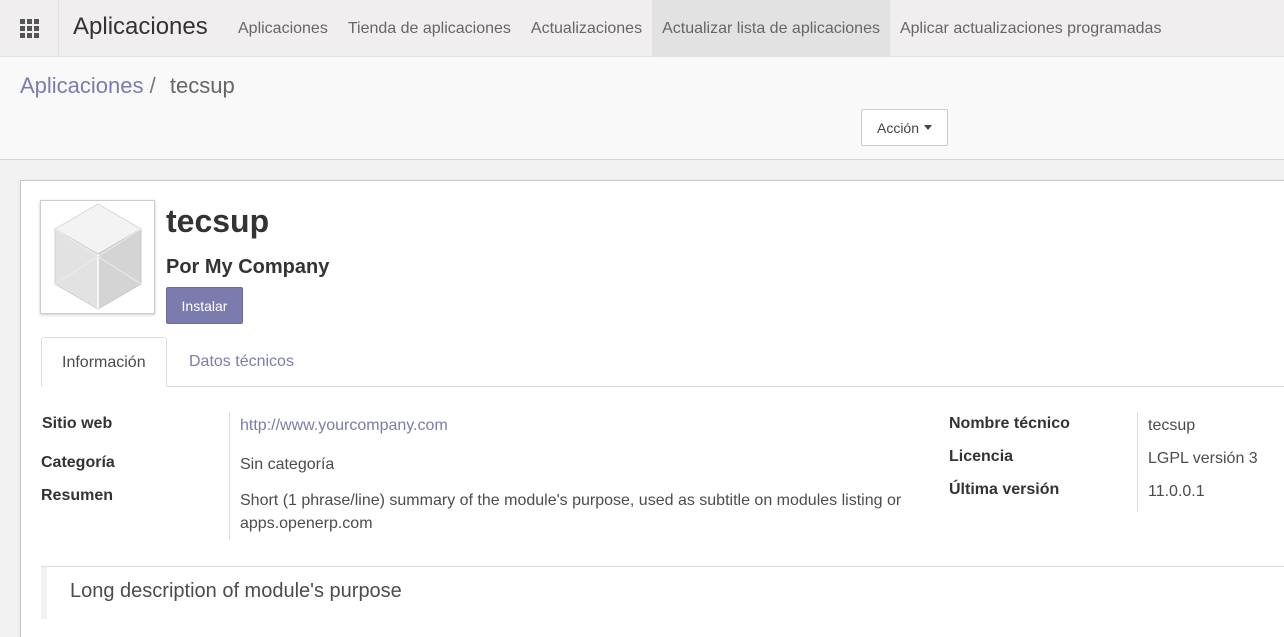 The height and width of the screenshot is (637, 1284). I want to click on apps-grid-icon, so click(29, 28).